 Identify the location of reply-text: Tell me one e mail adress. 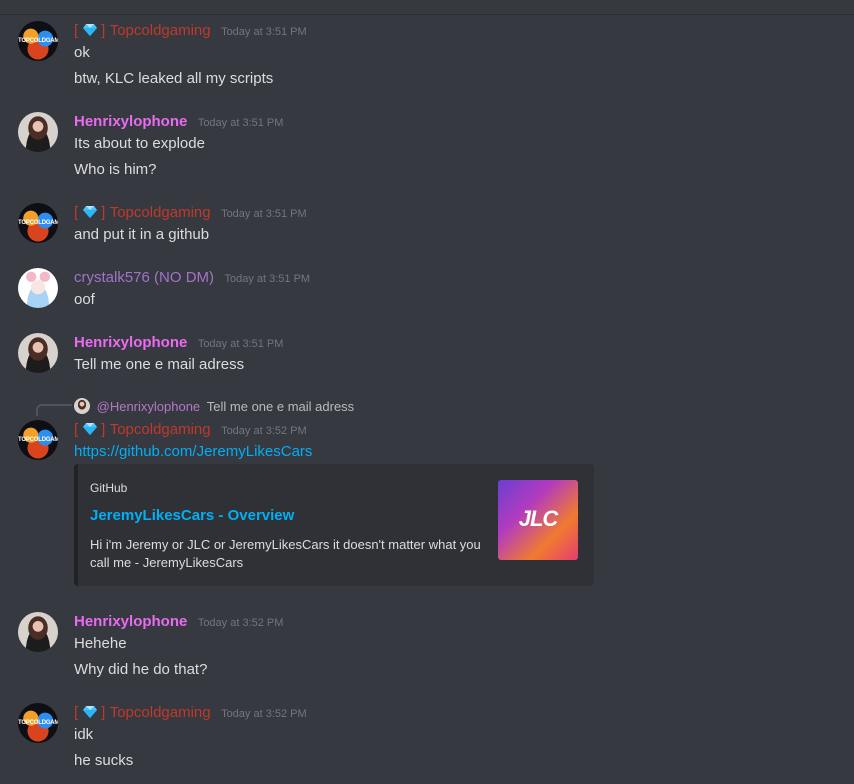
(280, 406).